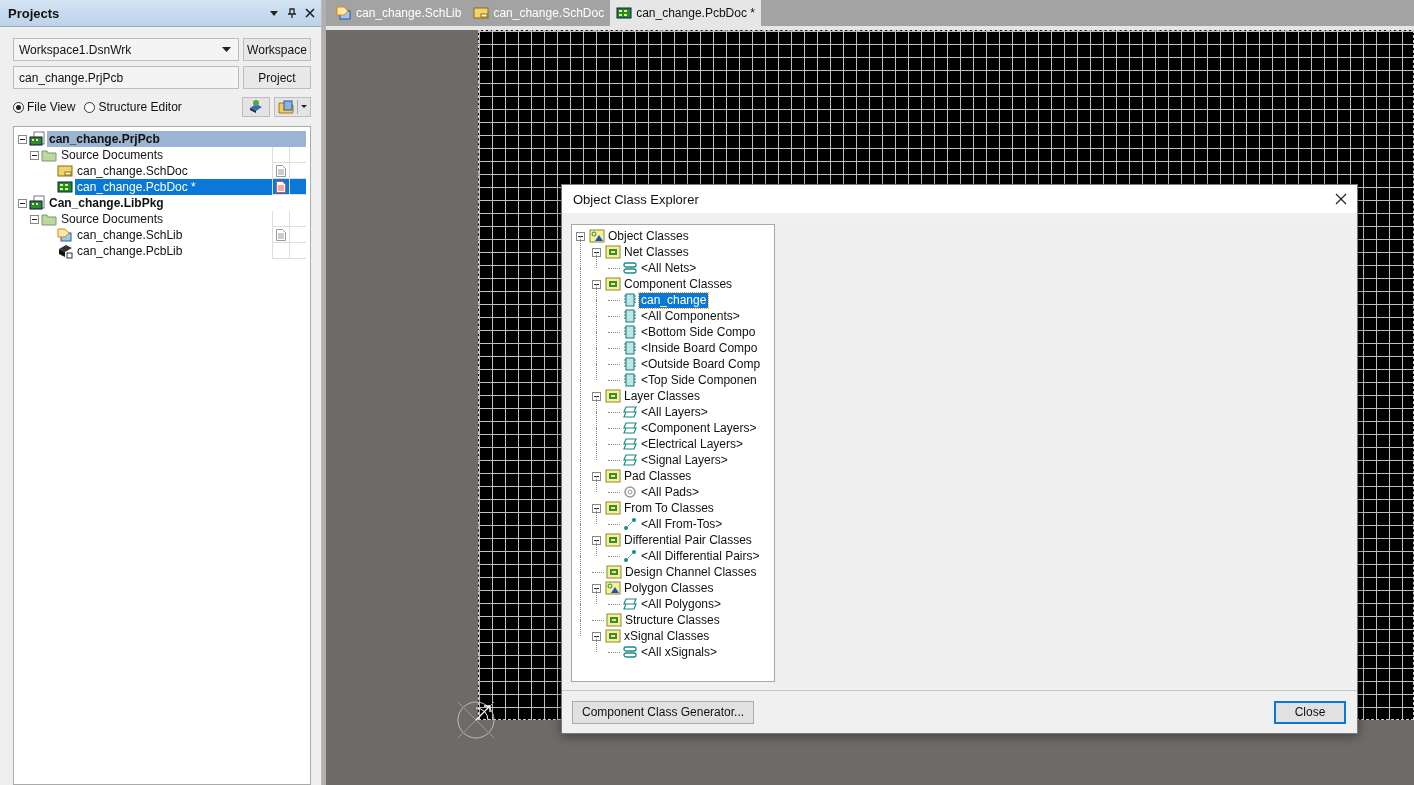 The image size is (1414, 785). Describe the element at coordinates (669, 268) in the screenshot. I see `tree-item: <All Nets>` at that location.